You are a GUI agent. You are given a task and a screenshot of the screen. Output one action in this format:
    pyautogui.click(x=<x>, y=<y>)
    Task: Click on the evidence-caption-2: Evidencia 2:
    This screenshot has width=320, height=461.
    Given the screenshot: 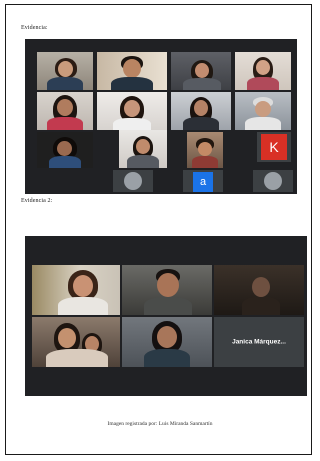 What is the action you would take?
    pyautogui.click(x=37, y=201)
    